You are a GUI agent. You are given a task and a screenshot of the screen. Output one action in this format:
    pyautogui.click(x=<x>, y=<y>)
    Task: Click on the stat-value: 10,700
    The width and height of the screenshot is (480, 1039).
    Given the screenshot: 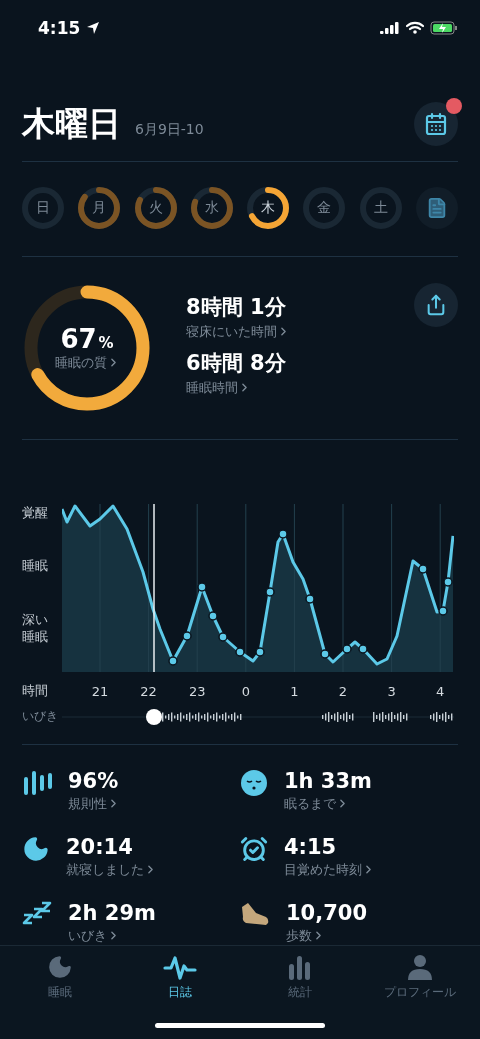 What is the action you would take?
    pyautogui.click(x=327, y=912)
    